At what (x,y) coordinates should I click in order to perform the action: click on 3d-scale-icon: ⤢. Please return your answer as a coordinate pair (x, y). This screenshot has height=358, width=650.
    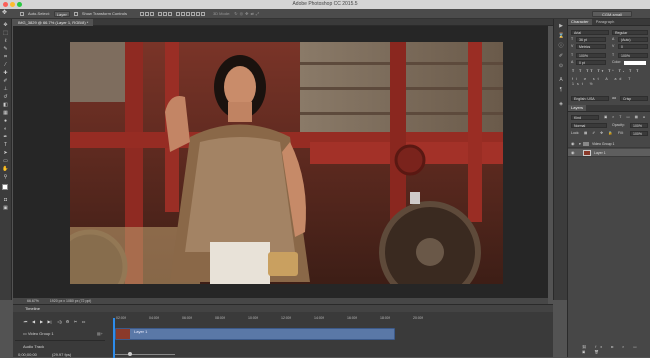
    Looking at the image, I should click on (257, 13).